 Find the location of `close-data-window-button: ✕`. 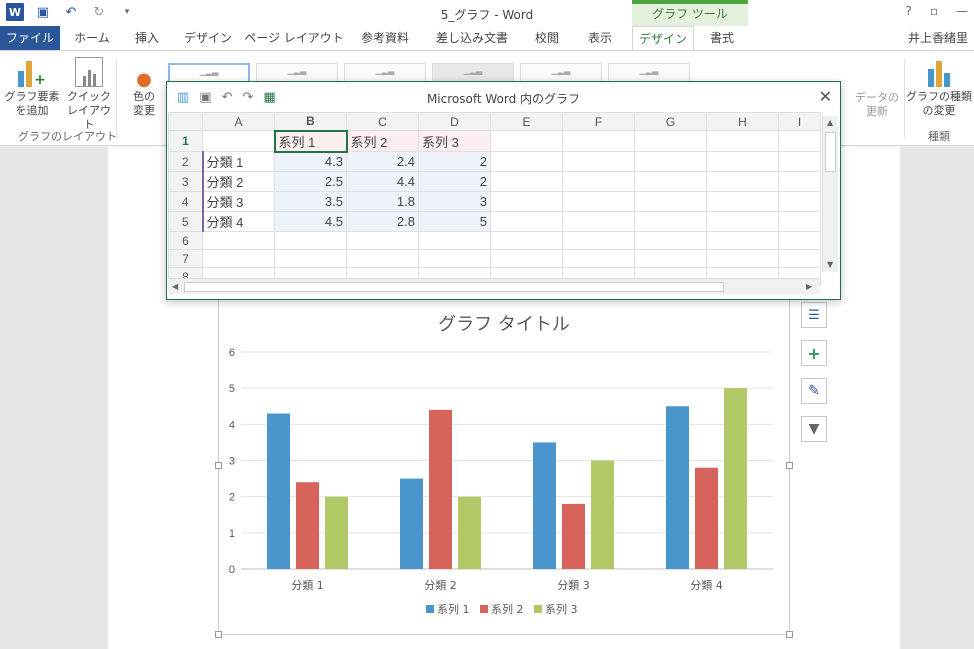

close-data-window-button: ✕ is located at coordinates (825, 96).